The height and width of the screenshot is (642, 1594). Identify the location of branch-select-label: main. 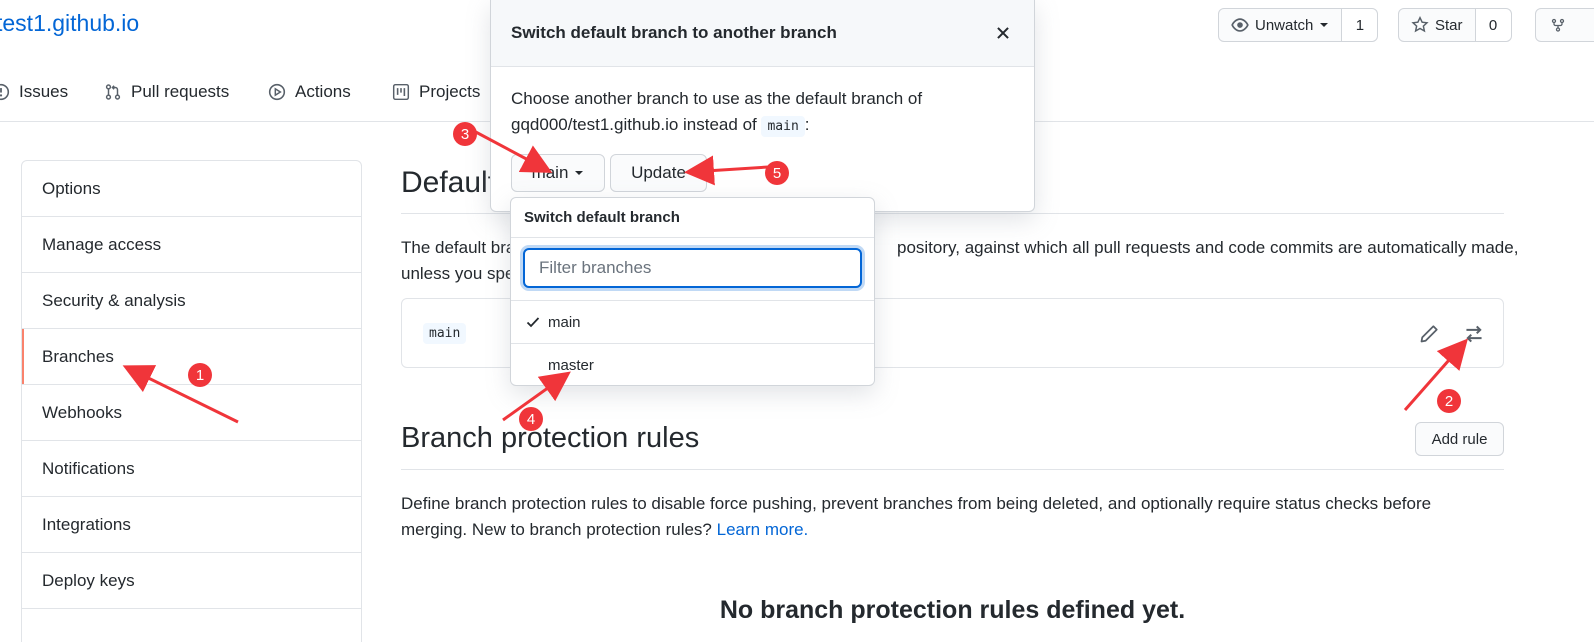
(550, 172).